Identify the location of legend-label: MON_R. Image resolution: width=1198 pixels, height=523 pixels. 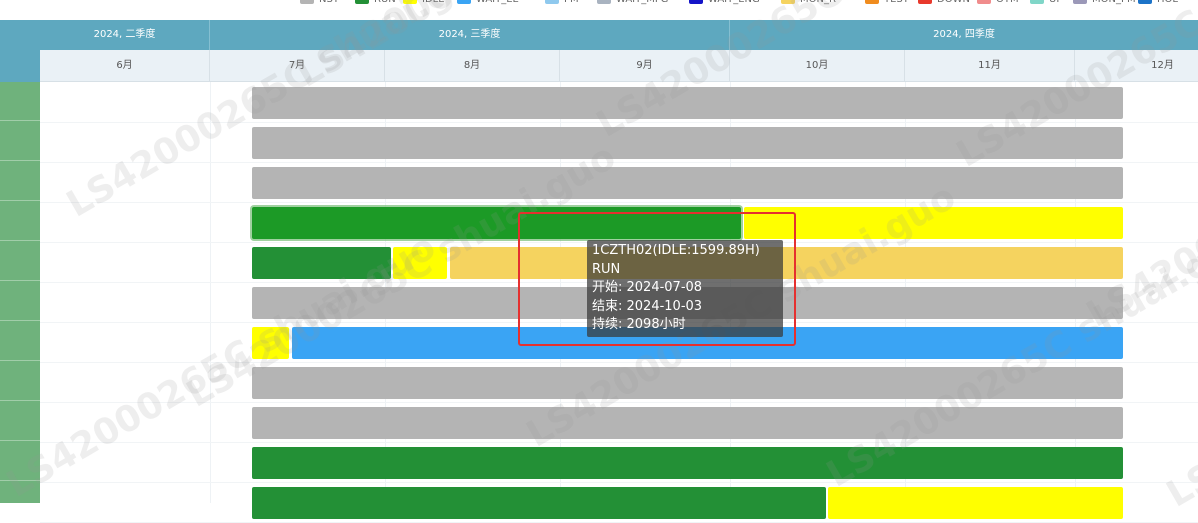
(818, 2).